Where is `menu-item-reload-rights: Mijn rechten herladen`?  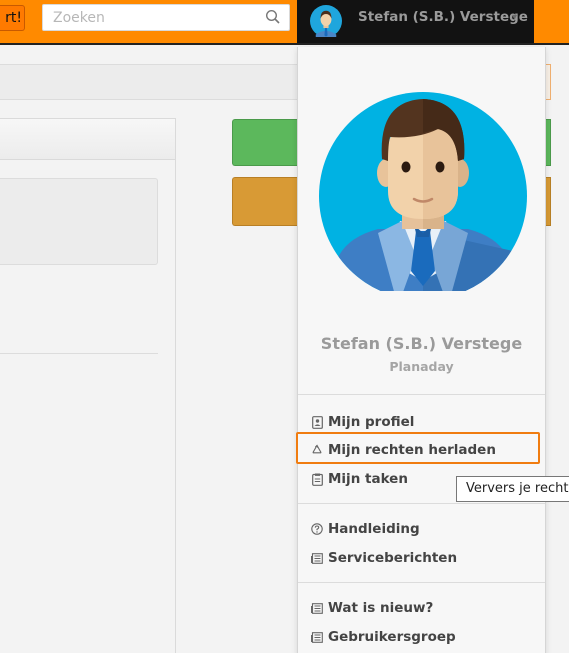
menu-item-reload-rights: Mijn rechten herladen is located at coordinates (422, 450).